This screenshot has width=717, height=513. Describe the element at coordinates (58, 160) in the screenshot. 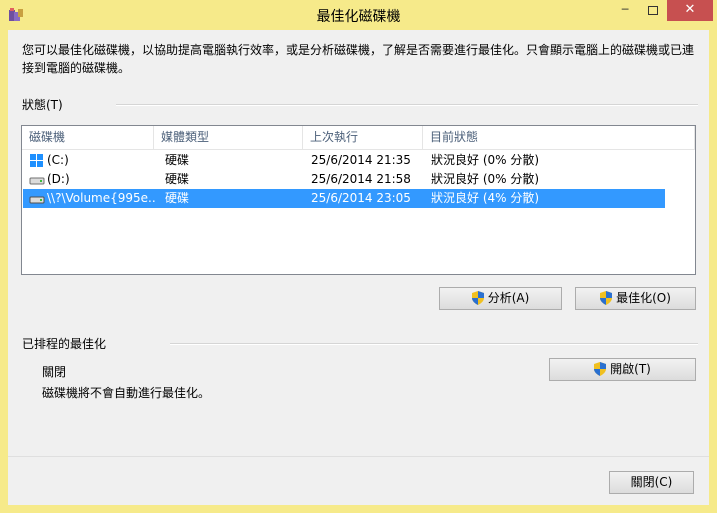

I see `drive-name: (C:)` at that location.